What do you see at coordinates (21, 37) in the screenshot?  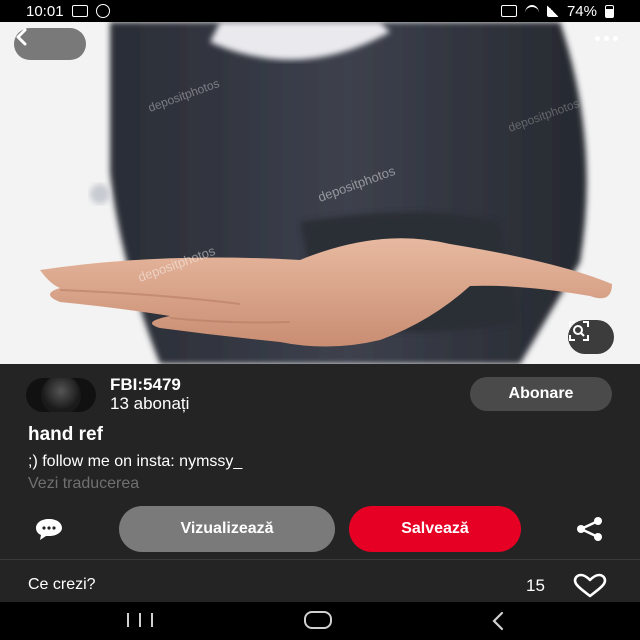 I see `chevron-left-icon` at bounding box center [21, 37].